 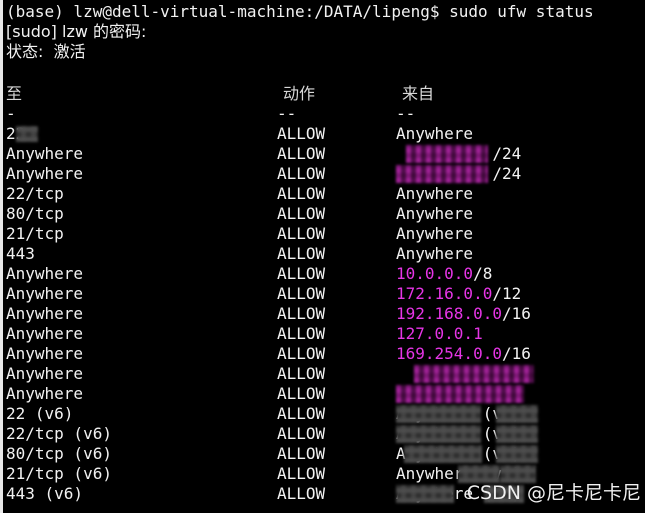 I want to click on table-row: Anywhere ALLOW 10.0.0.0/8, so click(x=323, y=274).